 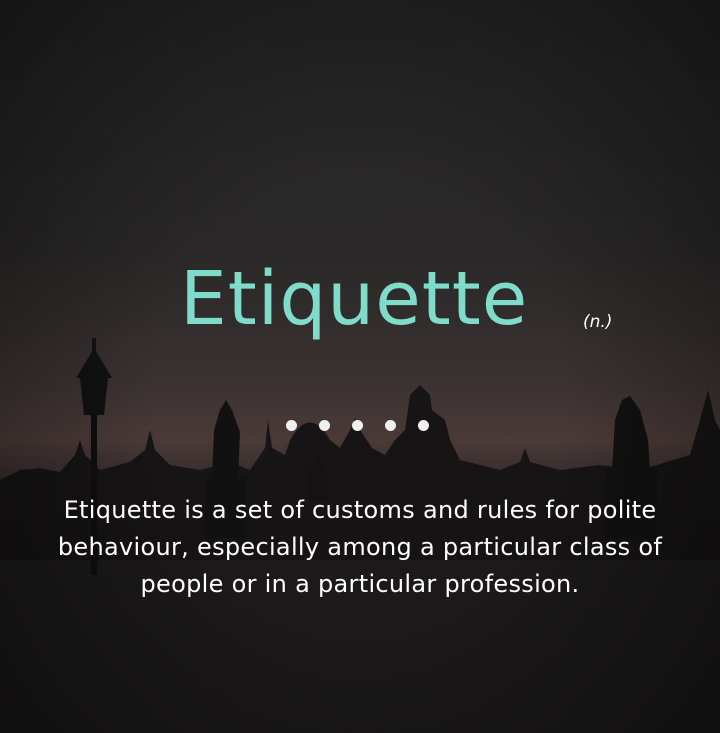 I want to click on word-title: Etiquette, so click(x=354, y=299).